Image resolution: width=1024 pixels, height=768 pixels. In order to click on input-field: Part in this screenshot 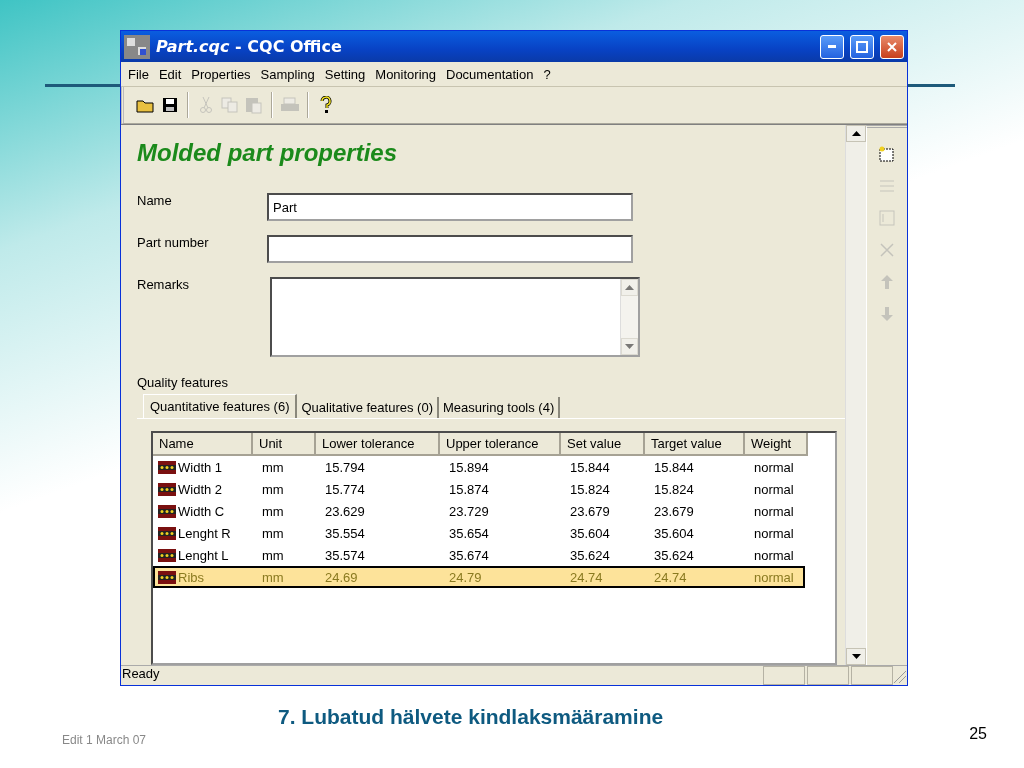, I will do `click(450, 207)`.